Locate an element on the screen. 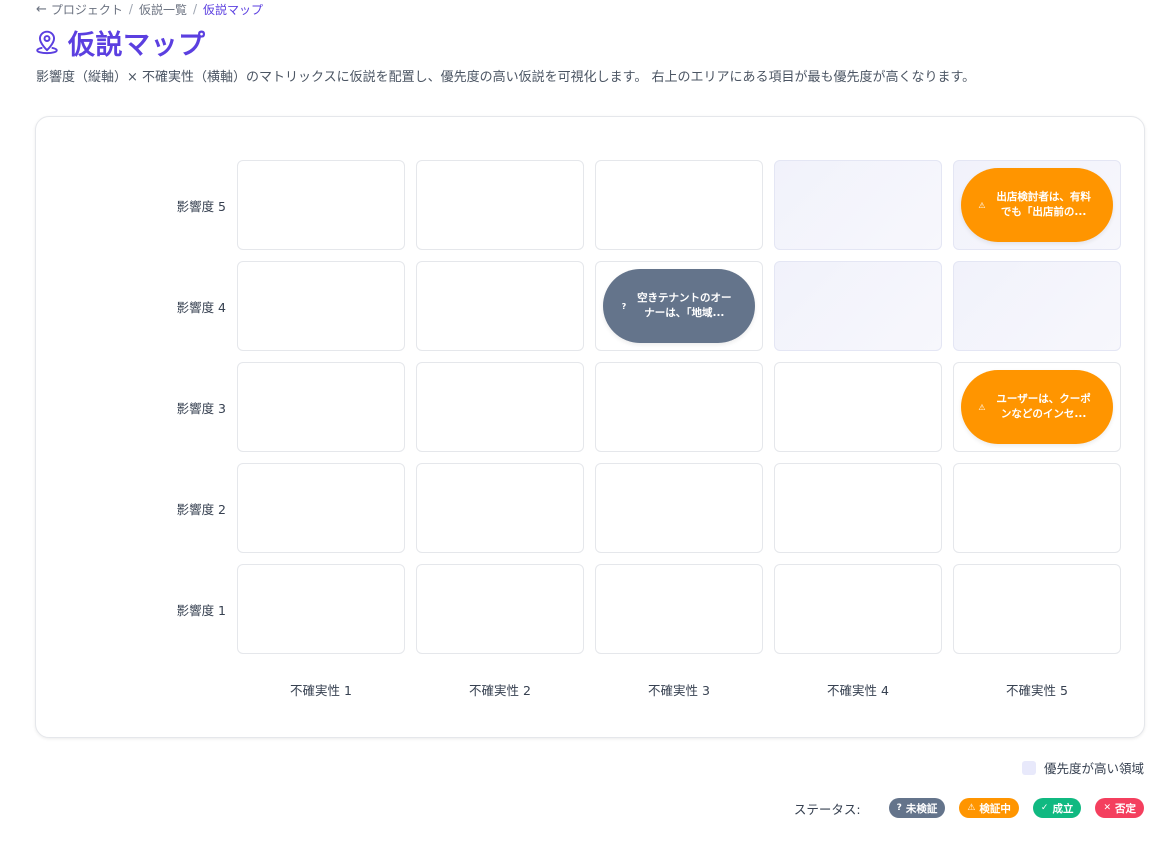 This screenshot has width=1176, height=842. page-header: 仮説マップ is located at coordinates (120, 42).